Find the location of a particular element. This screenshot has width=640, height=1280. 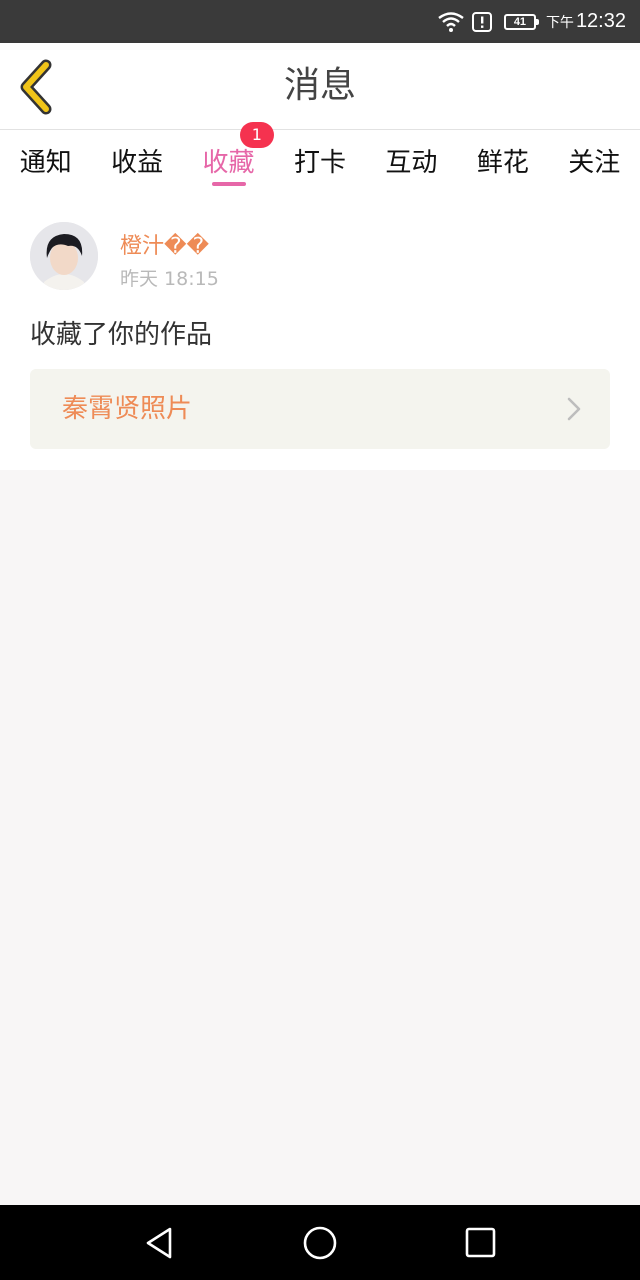

tab-label: 鲜花 is located at coordinates (502, 163).